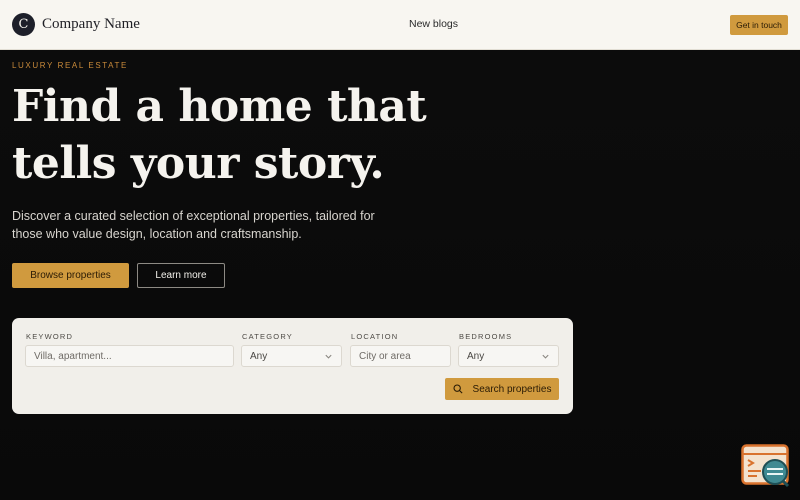  I want to click on site-header: C Company Name New blogs Get in touch, so click(400, 25).